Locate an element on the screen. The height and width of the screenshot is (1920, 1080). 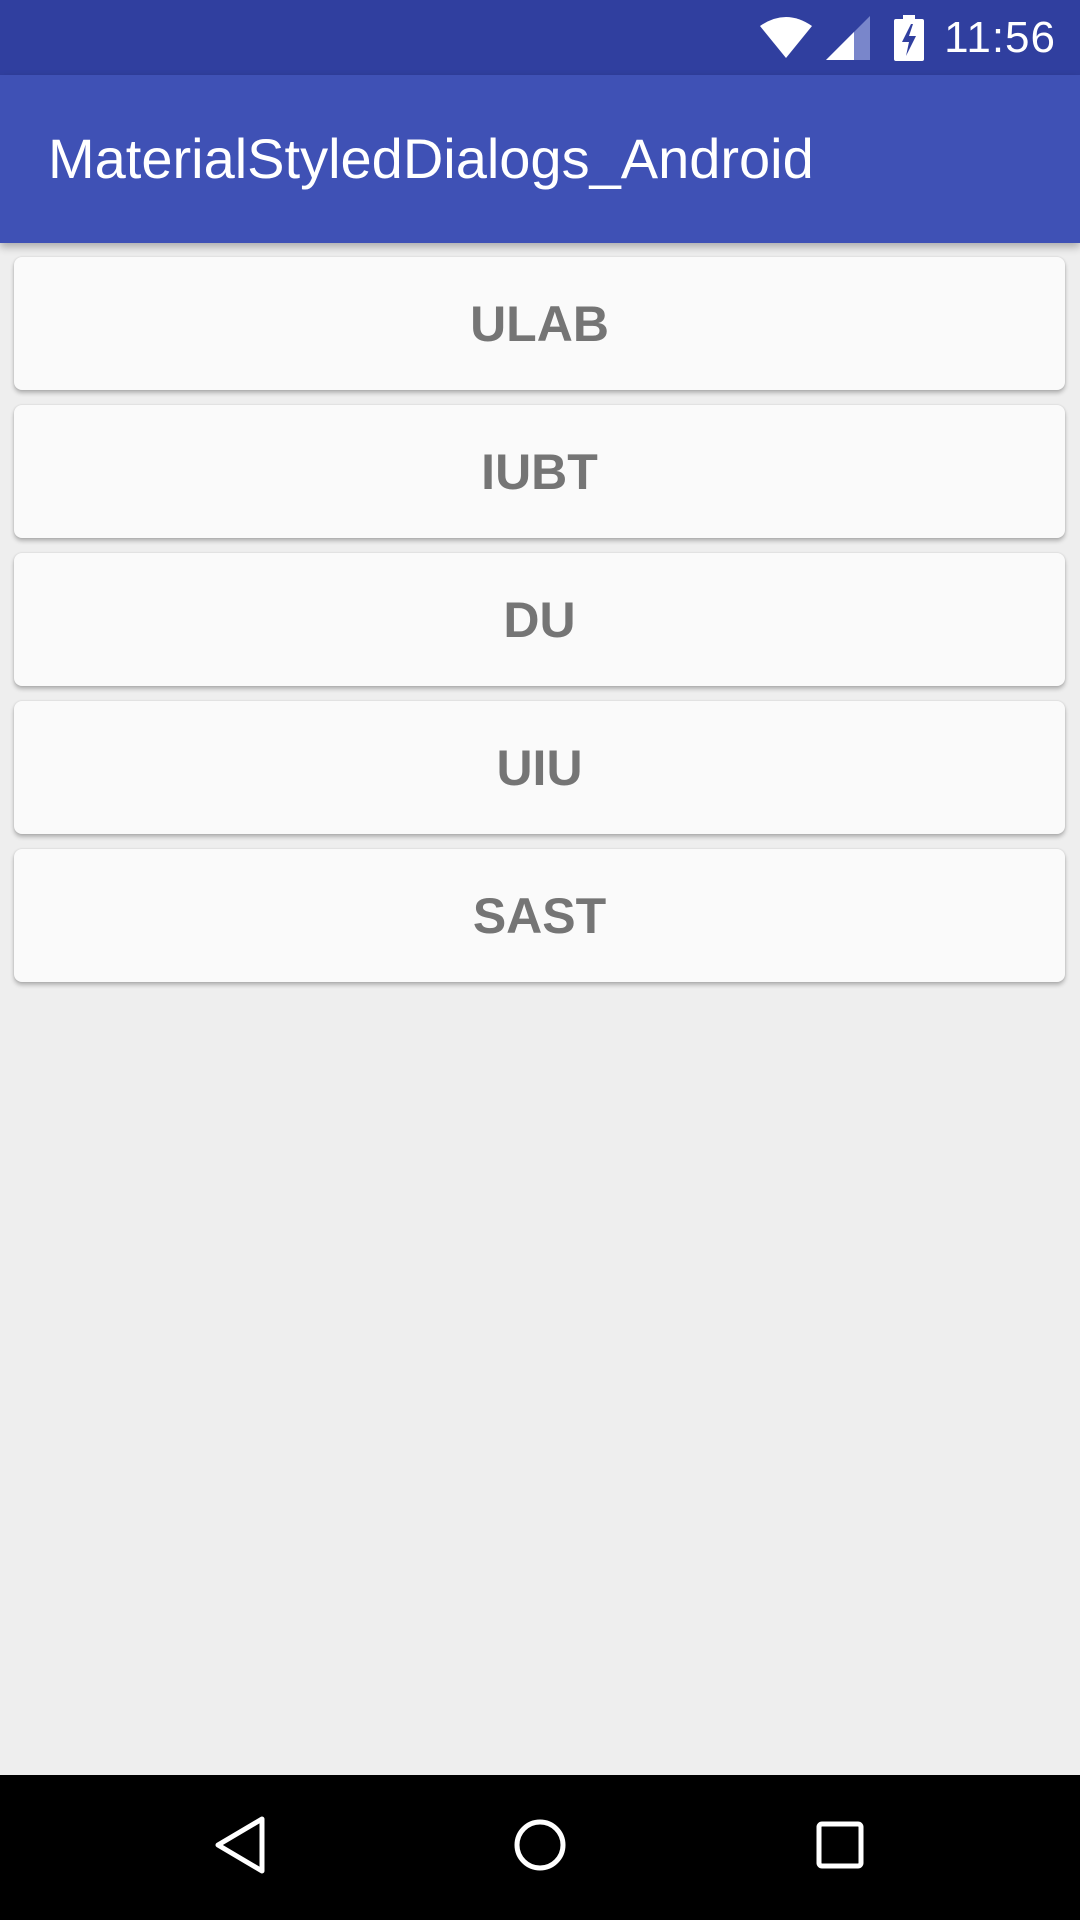
back-icon is located at coordinates (240, 1847).